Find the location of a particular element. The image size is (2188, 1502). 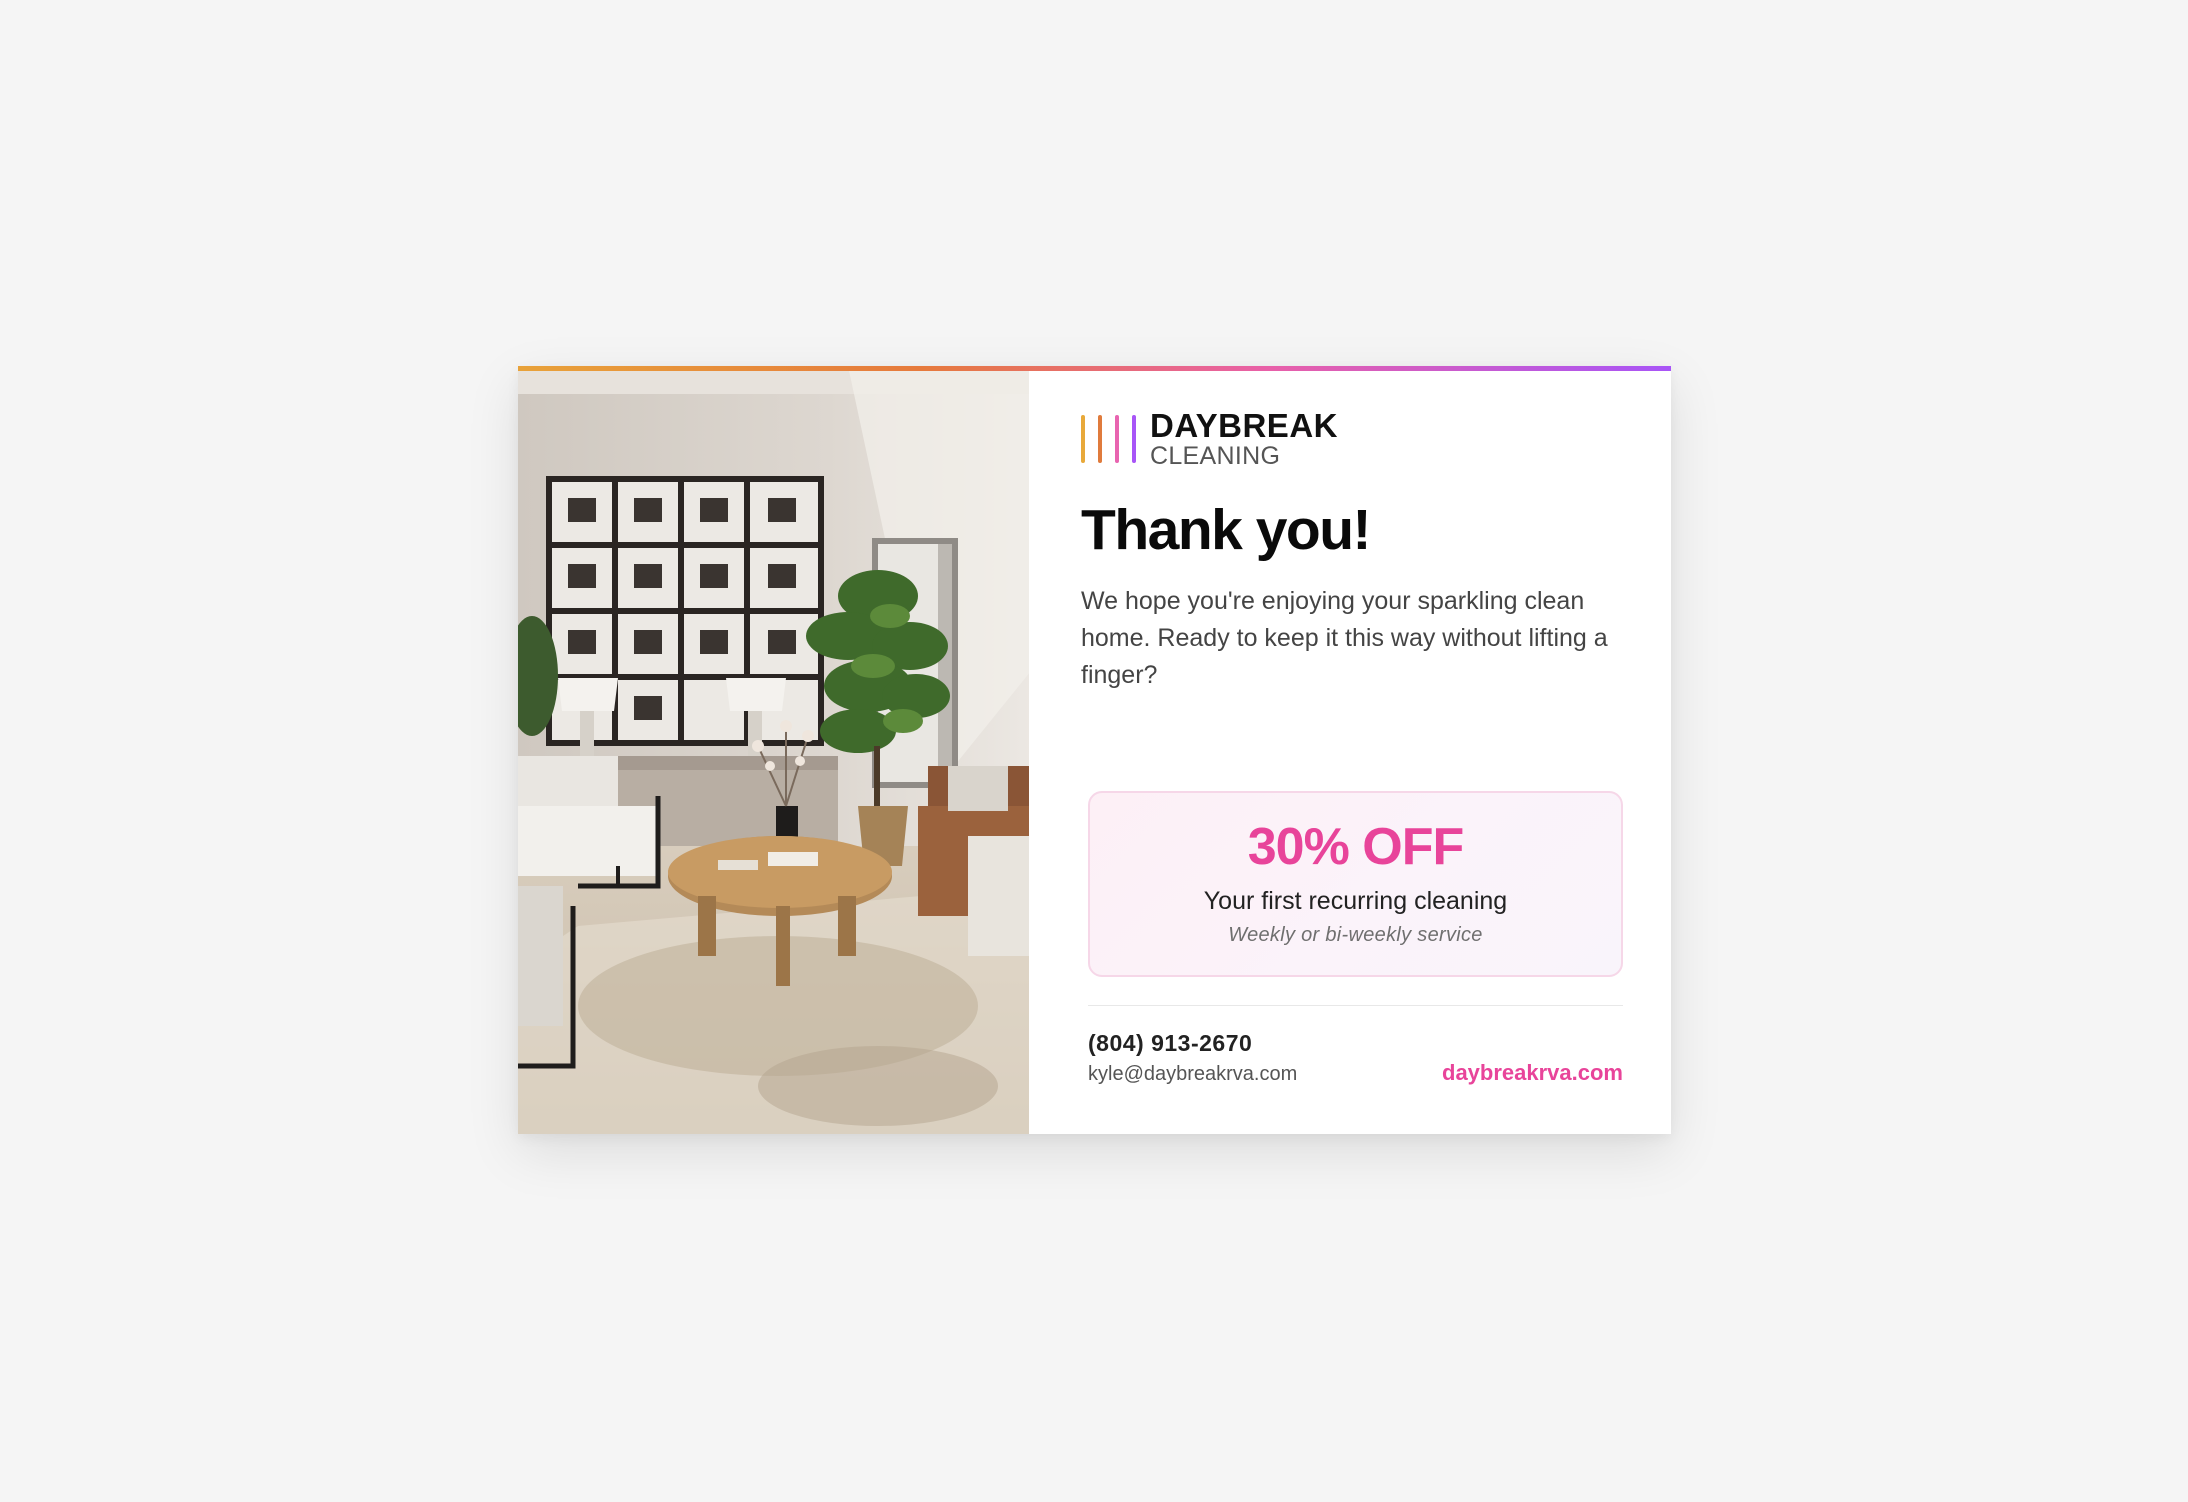

logo-bars-icon is located at coordinates (1108, 439).